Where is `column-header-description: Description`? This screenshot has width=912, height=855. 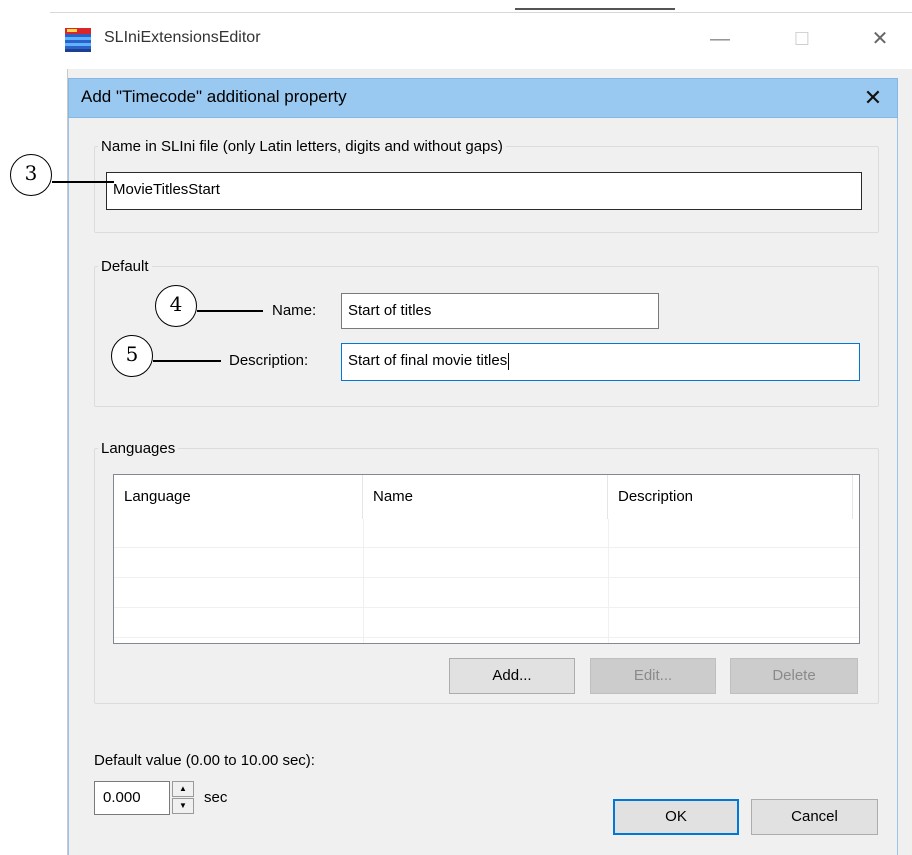 column-header-description: Description is located at coordinates (730, 497).